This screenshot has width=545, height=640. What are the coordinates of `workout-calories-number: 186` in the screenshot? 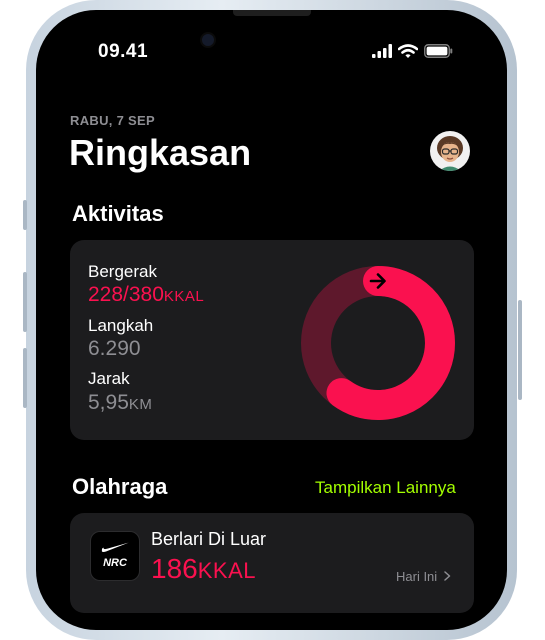 It's located at (174, 568).